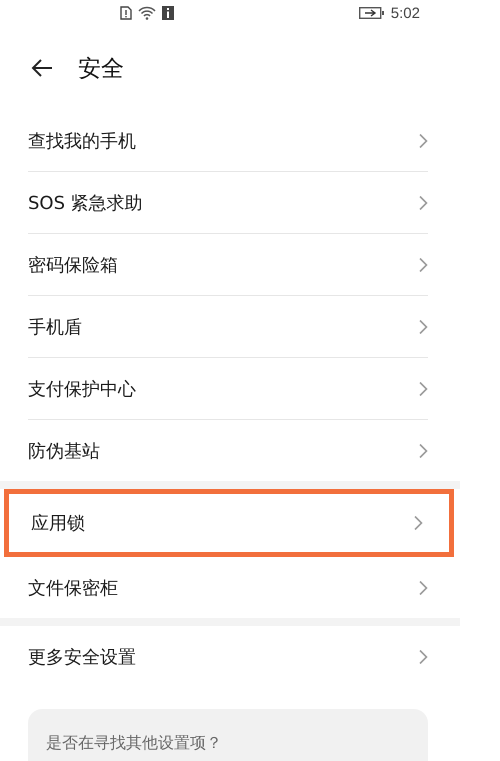  I want to click on settings-row: 应用锁, so click(229, 523).